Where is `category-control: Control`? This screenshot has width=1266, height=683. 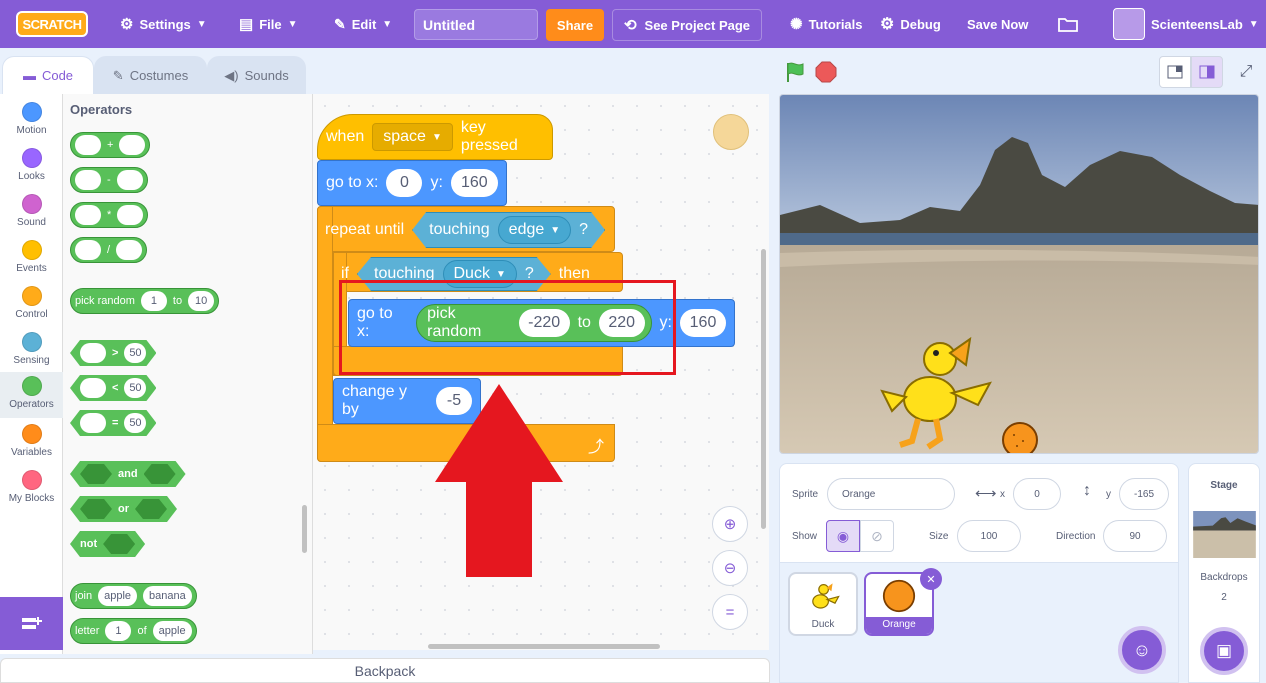
category-control: Control is located at coordinates (31, 305).